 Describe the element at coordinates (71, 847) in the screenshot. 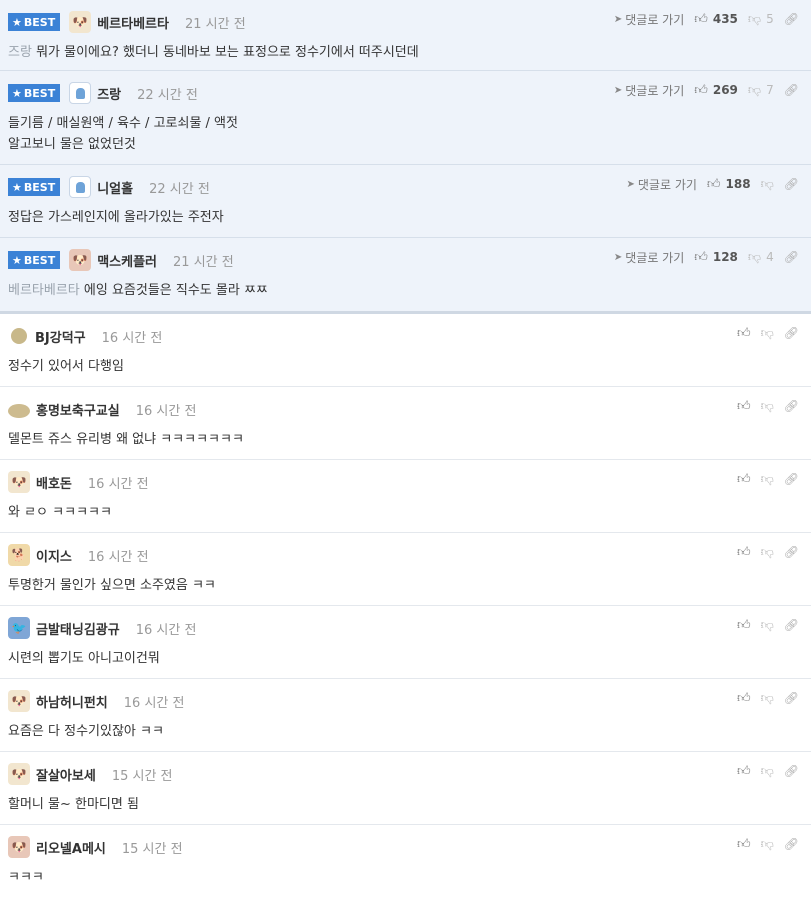

I see `author-name: 리오넬A메시` at that location.